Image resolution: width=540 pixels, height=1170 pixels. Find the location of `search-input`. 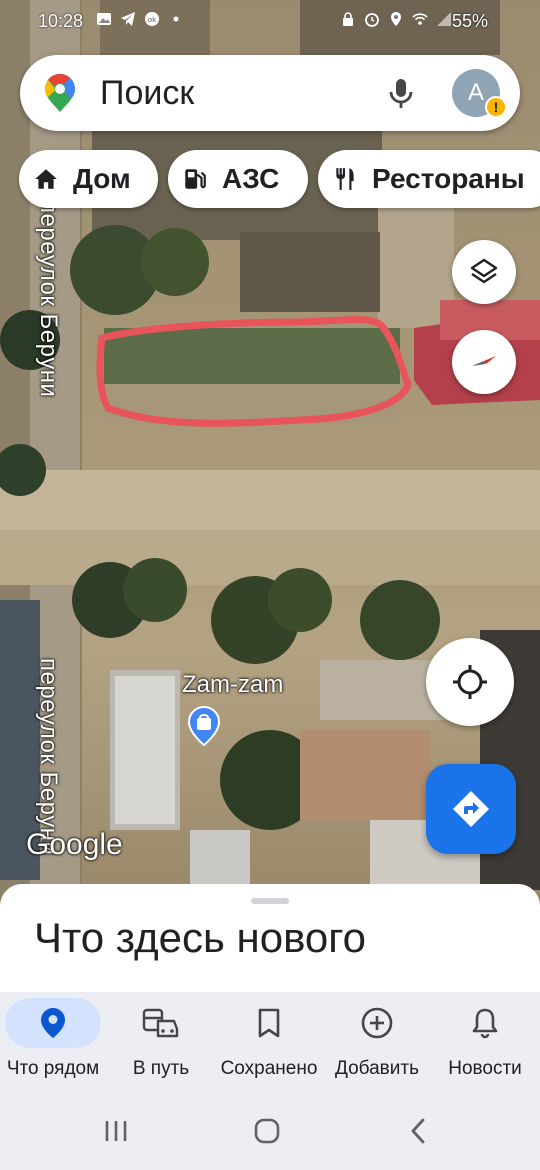

search-input is located at coordinates (225, 93).